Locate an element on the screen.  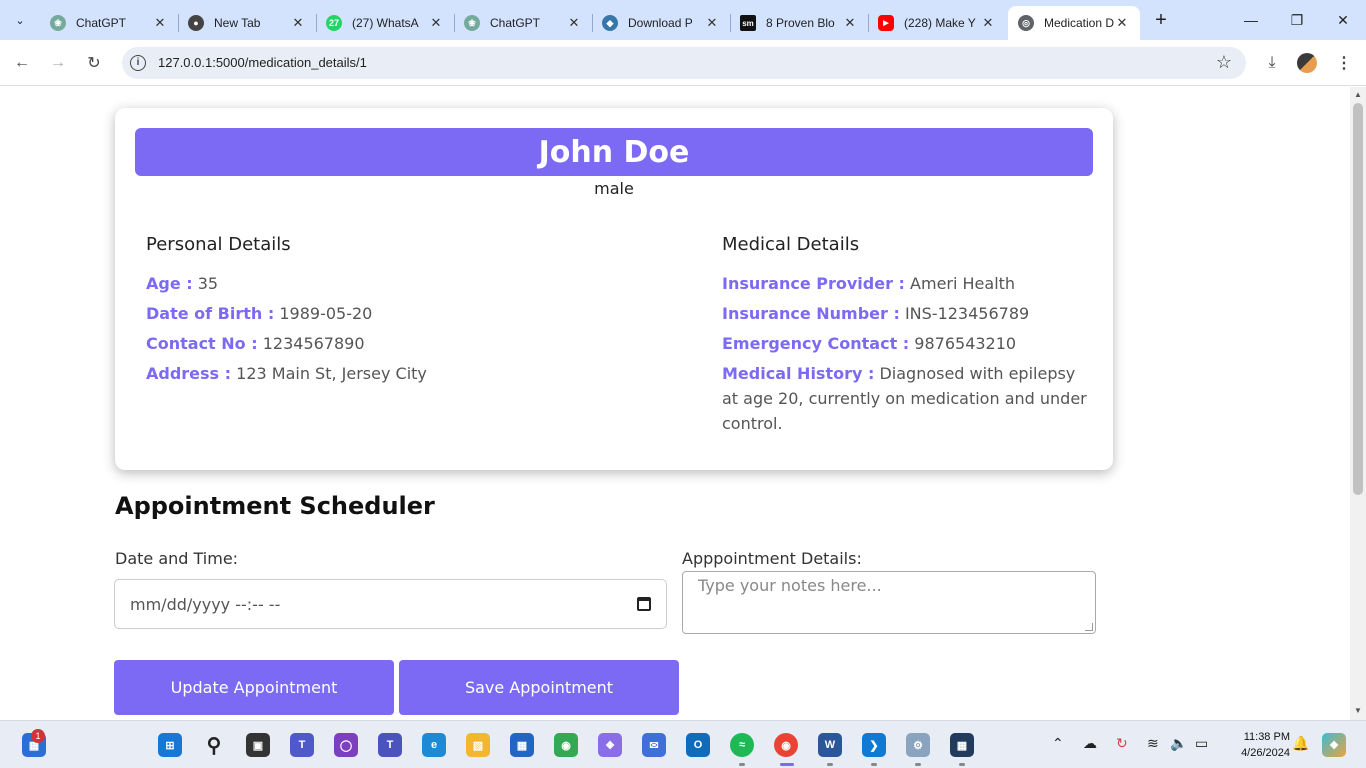
detail-value: 1989-05-20 is located at coordinates (326, 313).